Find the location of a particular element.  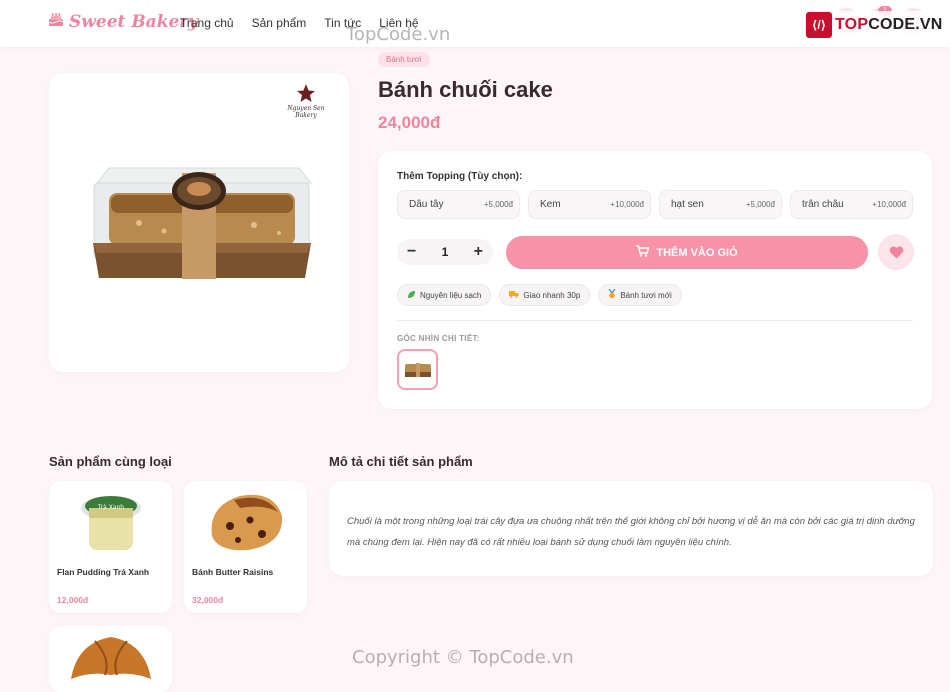

topping-option: Dâu tây +5,000đ is located at coordinates (458, 204).